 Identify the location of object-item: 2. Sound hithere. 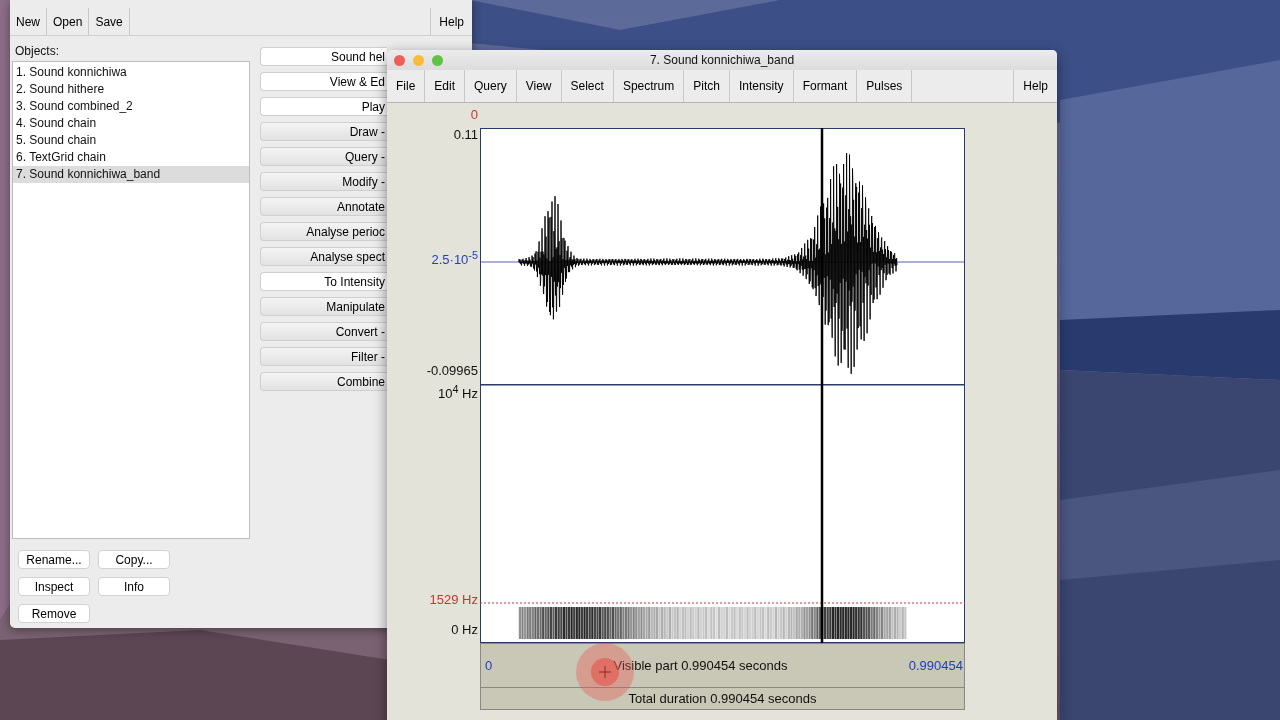
(131, 89).